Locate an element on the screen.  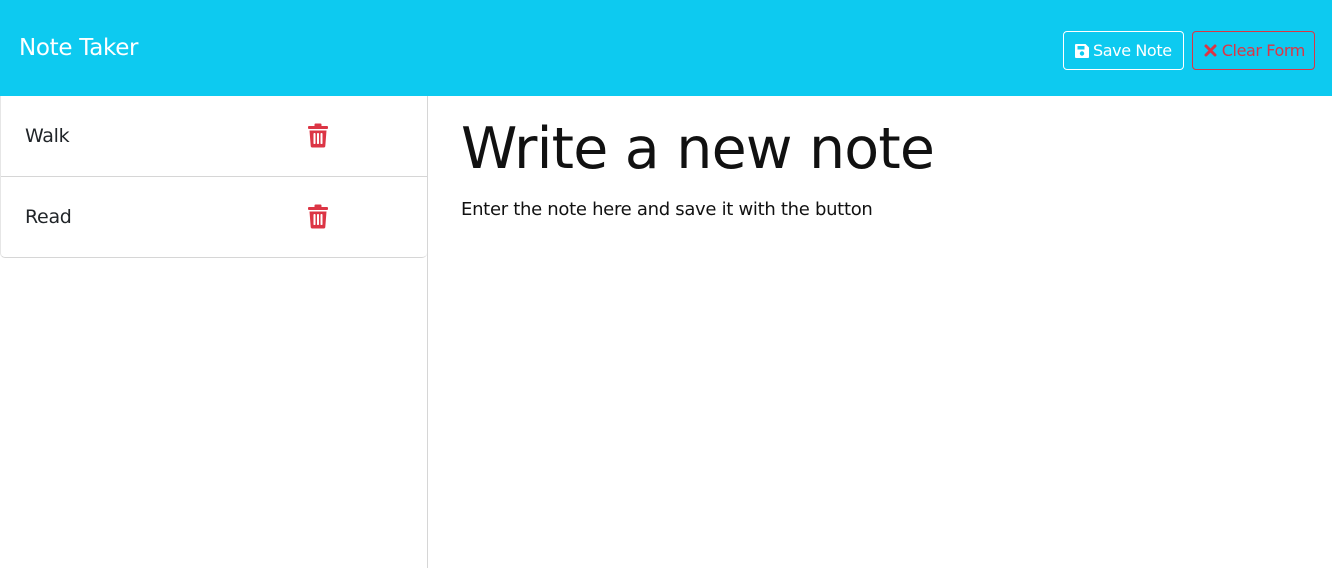
note-title: Read is located at coordinates (48, 217).